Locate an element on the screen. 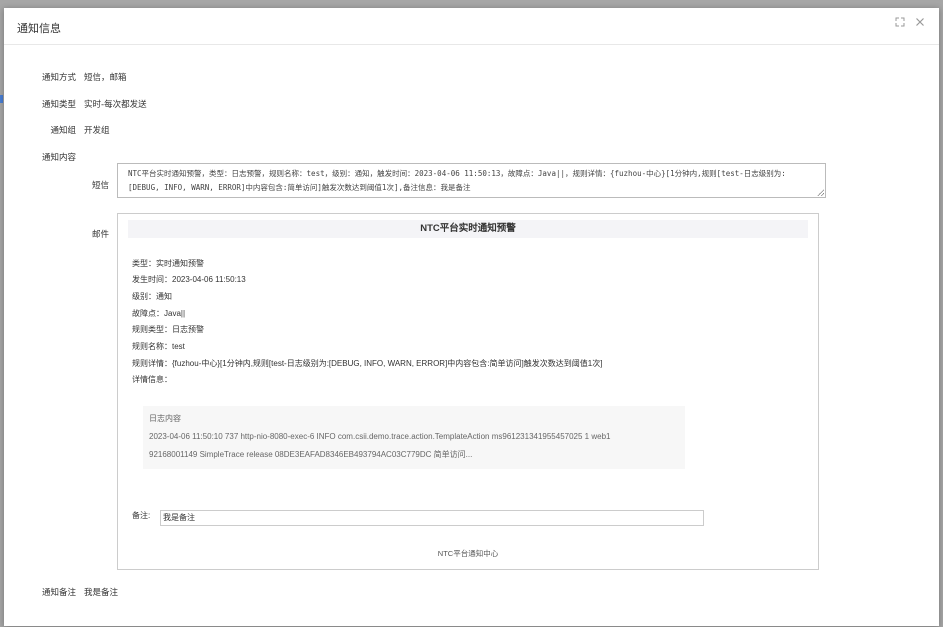 The image size is (943, 627). mail-level-value: 通知 is located at coordinates (164, 296).